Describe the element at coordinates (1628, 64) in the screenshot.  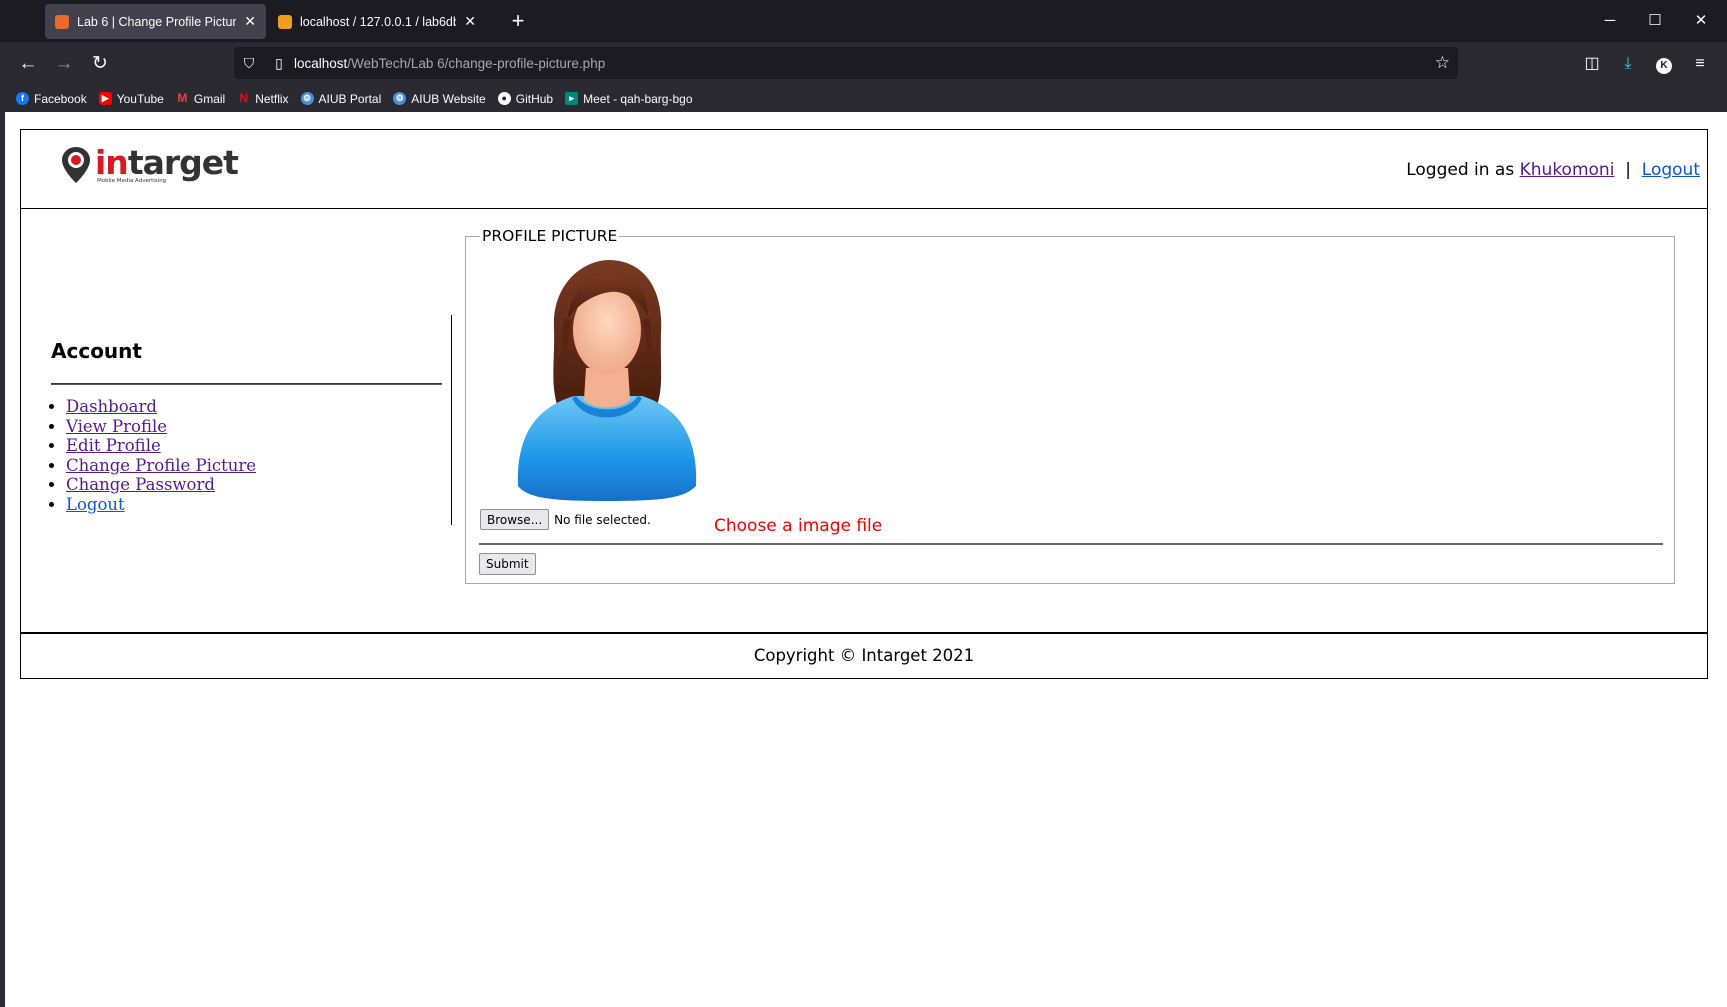
I see `download-icon: ⤓` at that location.